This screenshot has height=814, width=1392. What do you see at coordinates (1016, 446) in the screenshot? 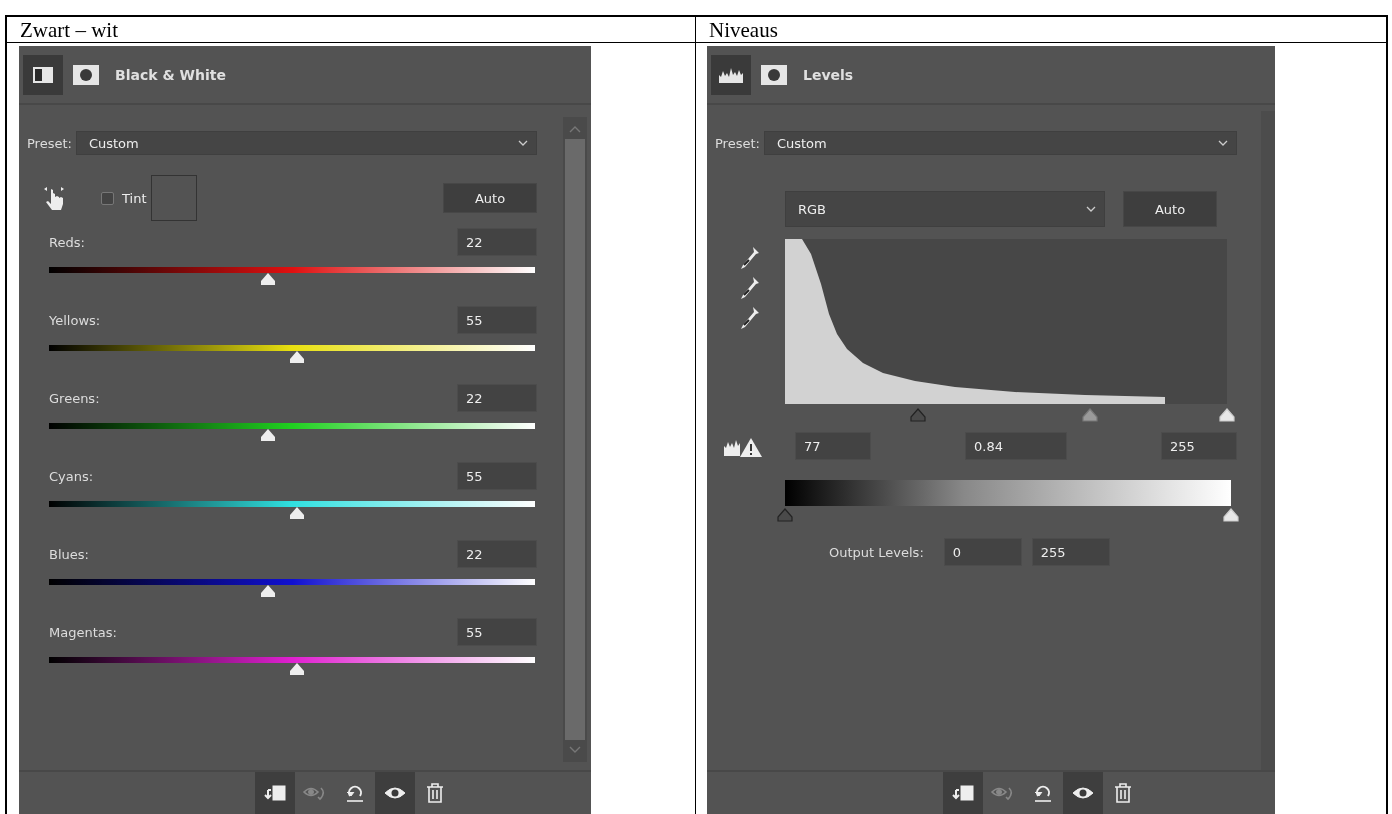
I see `input-level-field: 0.84` at bounding box center [1016, 446].